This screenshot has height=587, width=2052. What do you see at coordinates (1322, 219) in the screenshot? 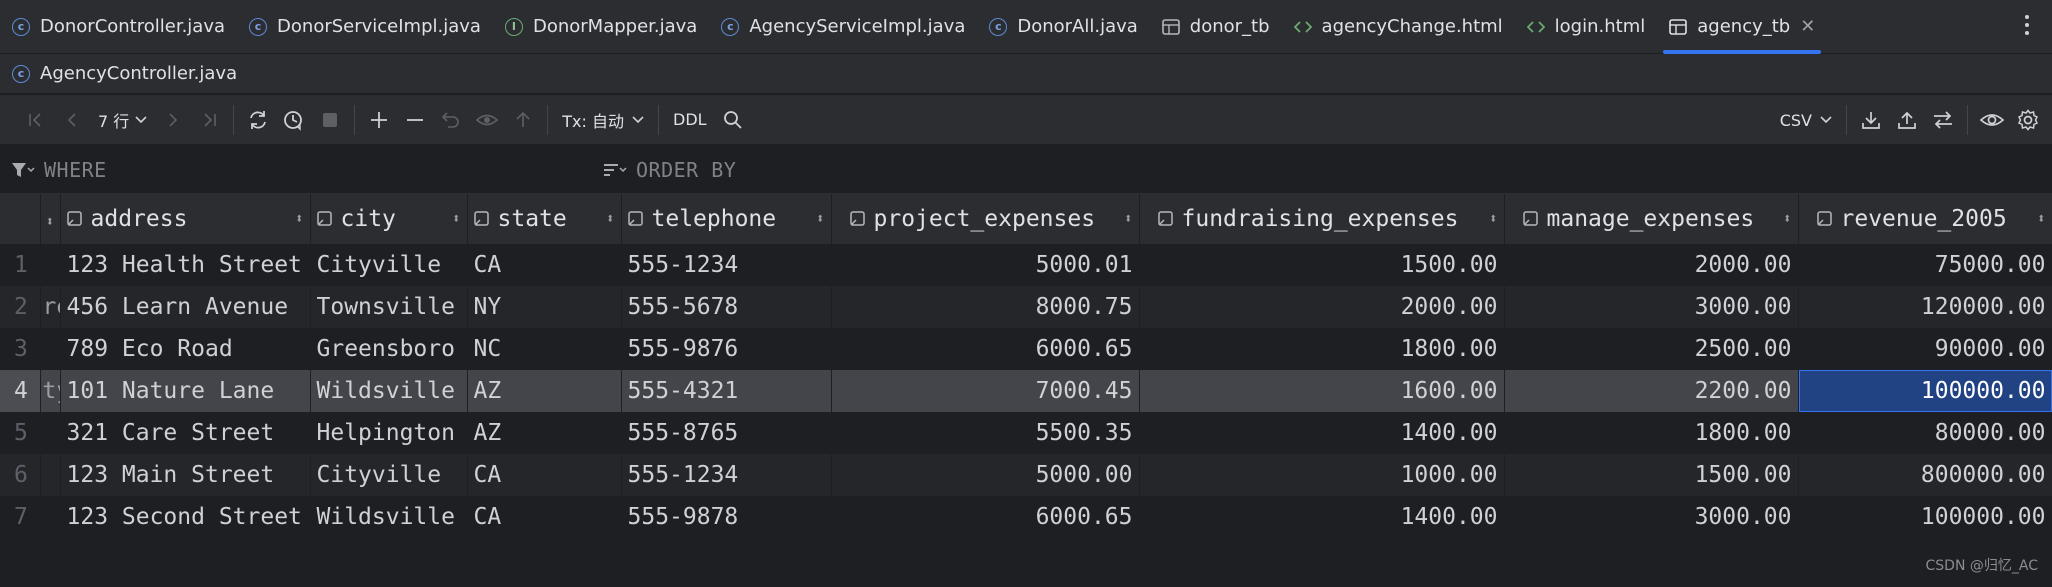
I see `column-header-fundraising-expenses: fundraising_expenses ⬍` at bounding box center [1322, 219].